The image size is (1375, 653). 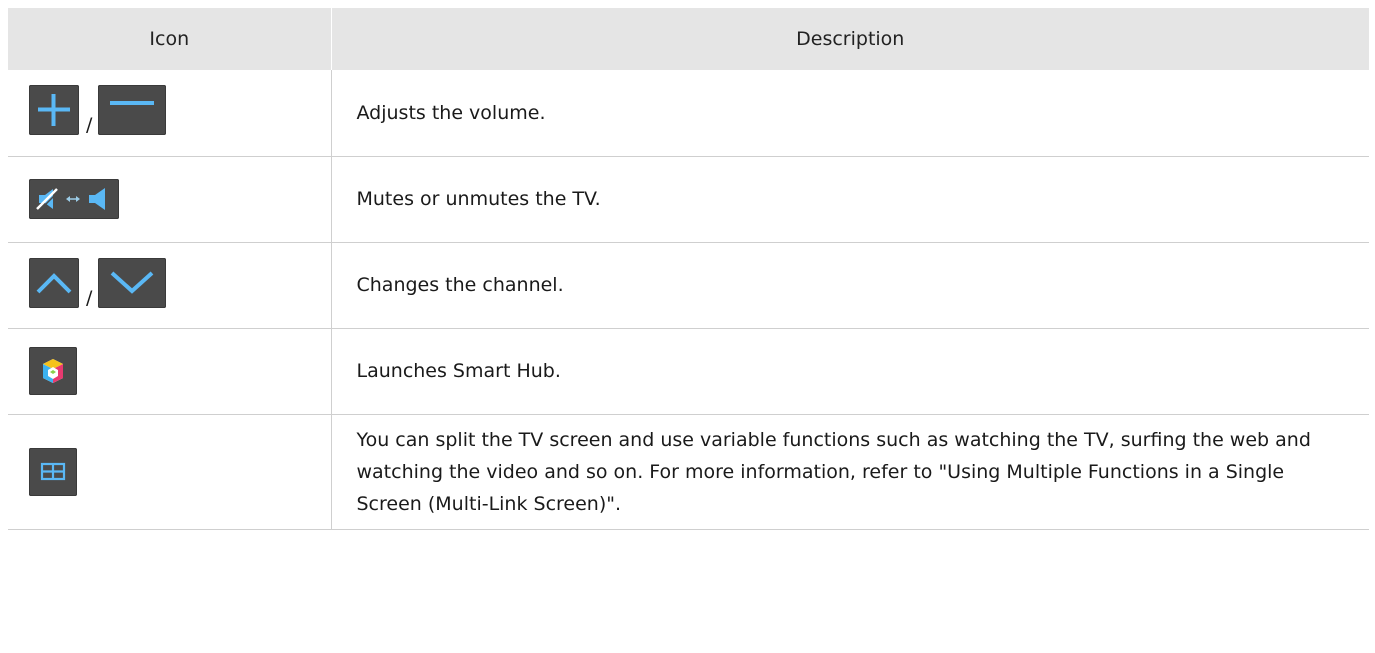 I want to click on minus-icon, so click(x=132, y=110).